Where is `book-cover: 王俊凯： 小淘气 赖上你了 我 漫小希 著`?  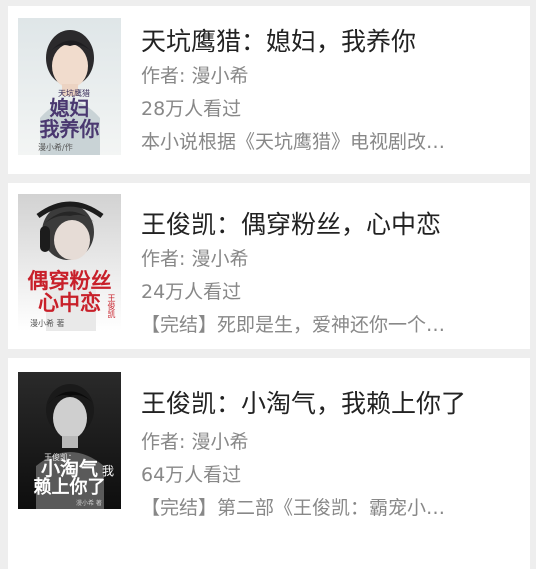 book-cover: 王俊凯： 小淘气 赖上你了 我 漫小希 著 is located at coordinates (69, 440).